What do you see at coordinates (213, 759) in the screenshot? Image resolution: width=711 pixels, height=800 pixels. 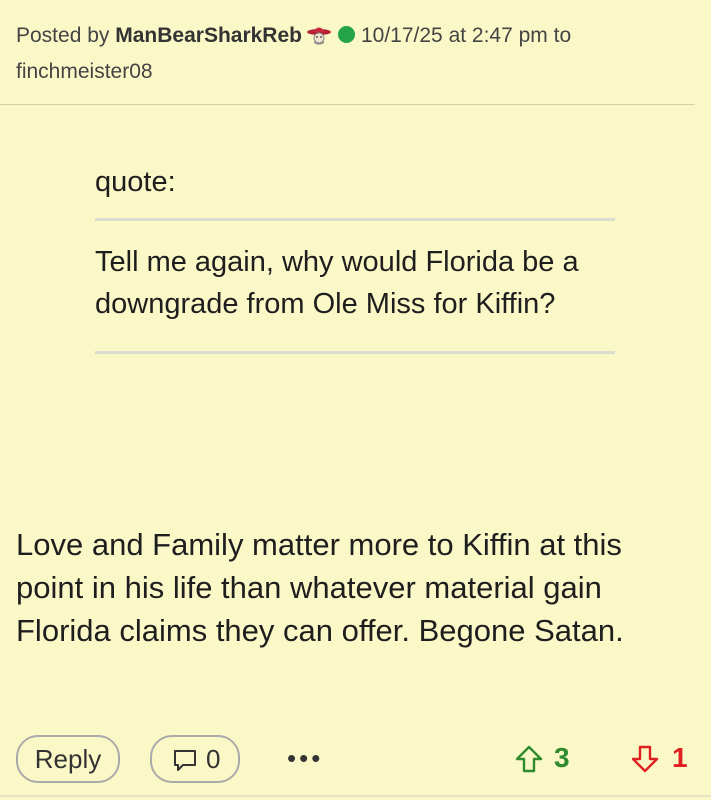 I see `comment-count: 0` at bounding box center [213, 759].